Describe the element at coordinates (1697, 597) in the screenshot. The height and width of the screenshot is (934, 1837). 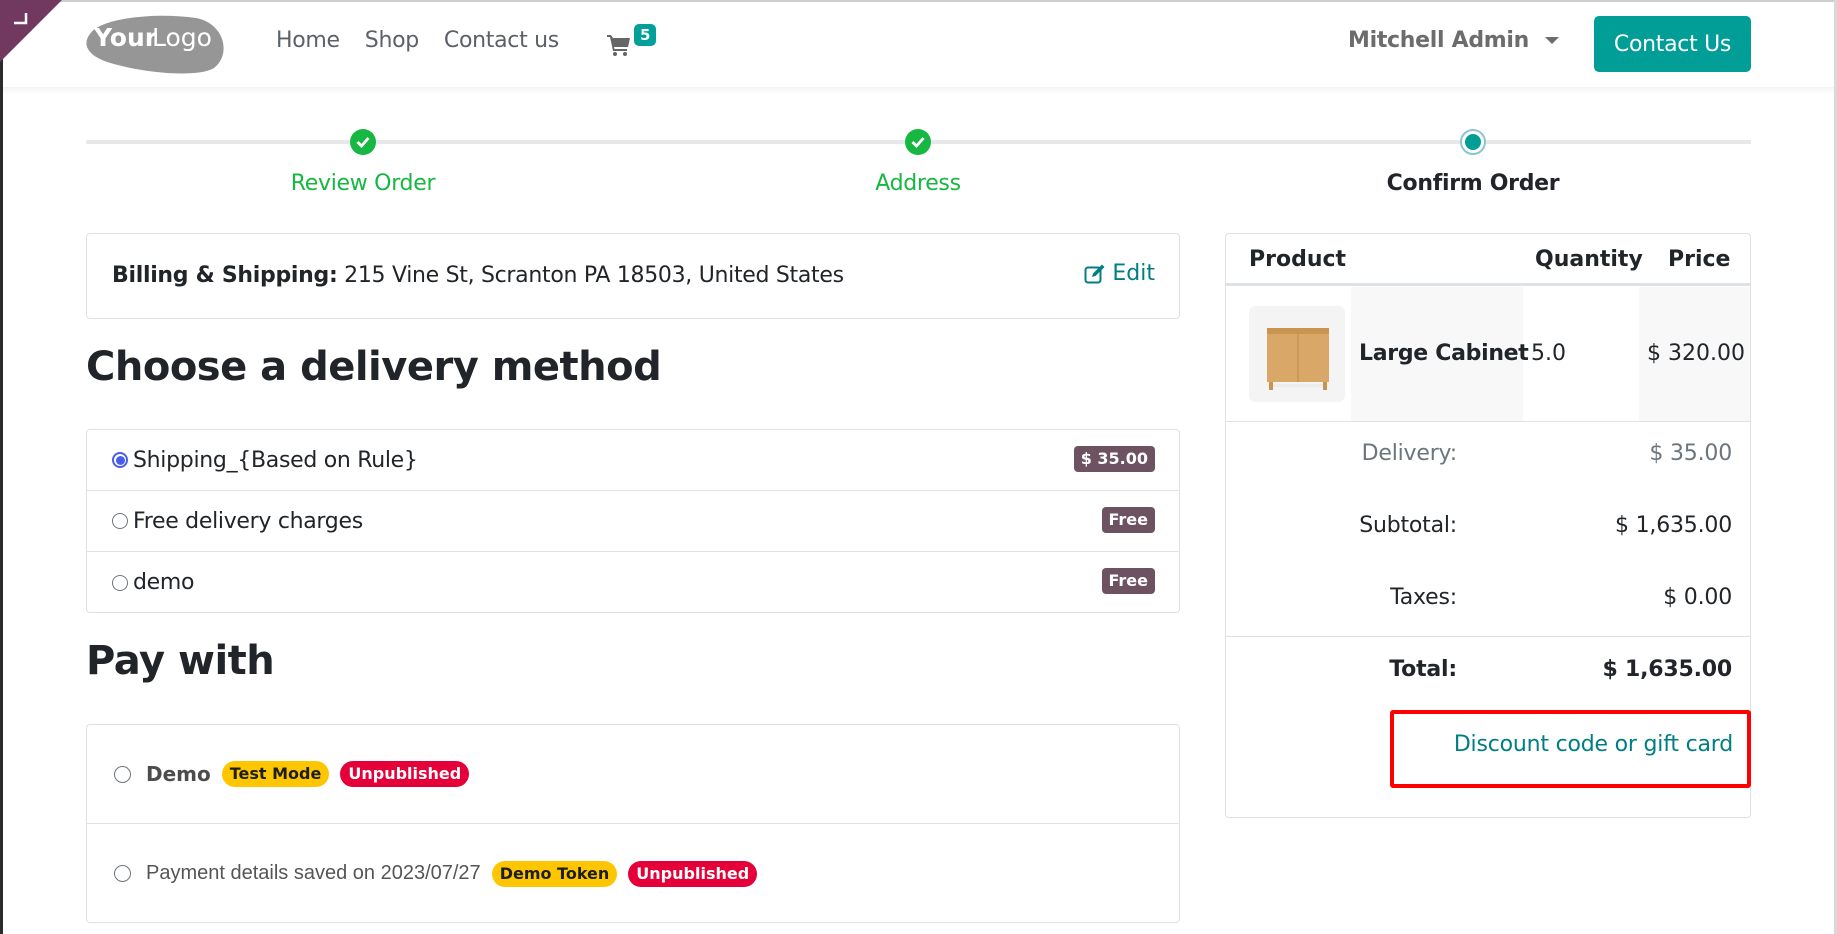
I see `taxes-value: $ 0.00` at that location.